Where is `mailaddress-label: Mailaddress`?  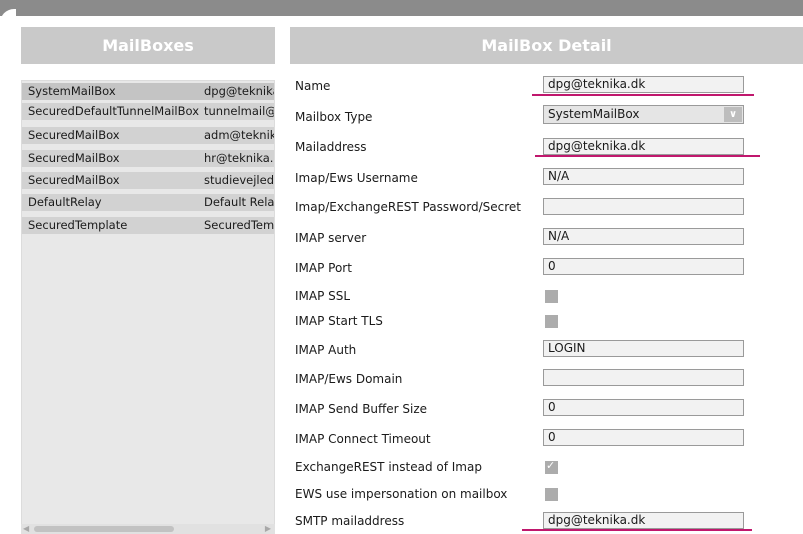
mailaddress-label: Mailaddress is located at coordinates (331, 147).